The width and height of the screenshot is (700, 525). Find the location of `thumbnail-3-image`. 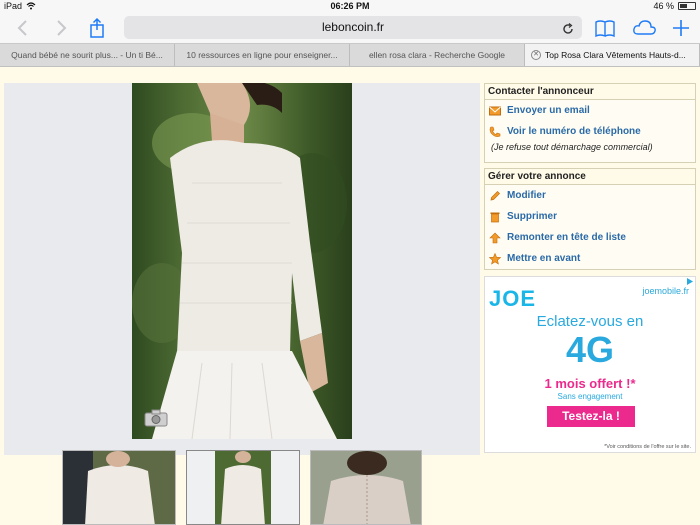

thumbnail-3-image is located at coordinates (366, 487).